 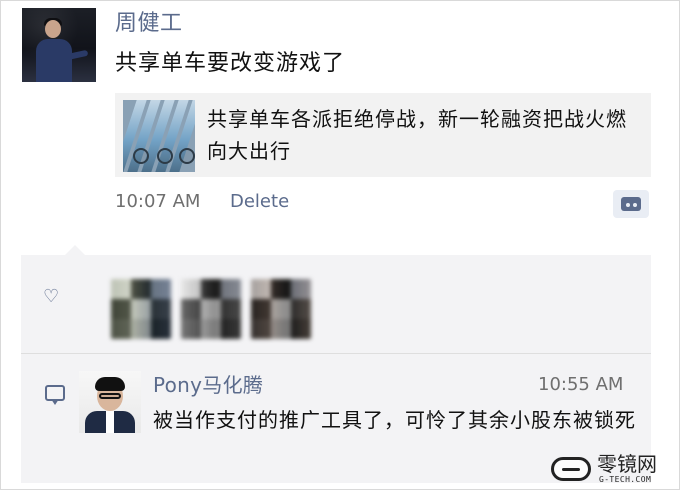 What do you see at coordinates (336, 353) in the screenshot?
I see `likes-comments-divider` at bounding box center [336, 353].